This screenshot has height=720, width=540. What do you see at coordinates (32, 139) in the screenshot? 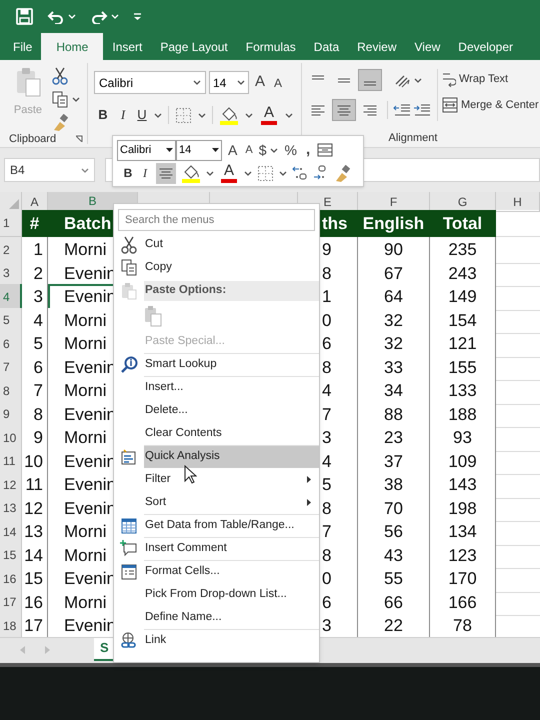
I see `group-label: Clipboard` at bounding box center [32, 139].